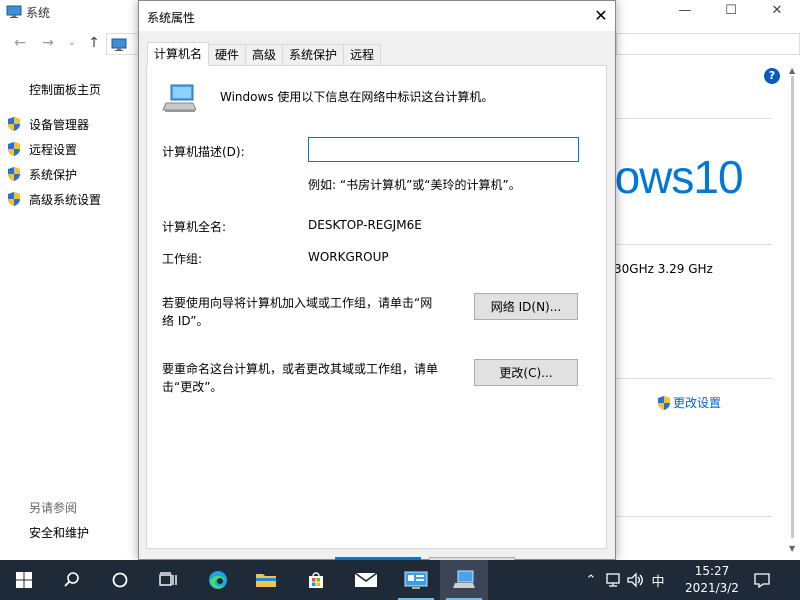  Describe the element at coordinates (356, 96) in the screenshot. I see `intro-text: Windows 使用以下信息在网络中标识这台计算机。` at that location.